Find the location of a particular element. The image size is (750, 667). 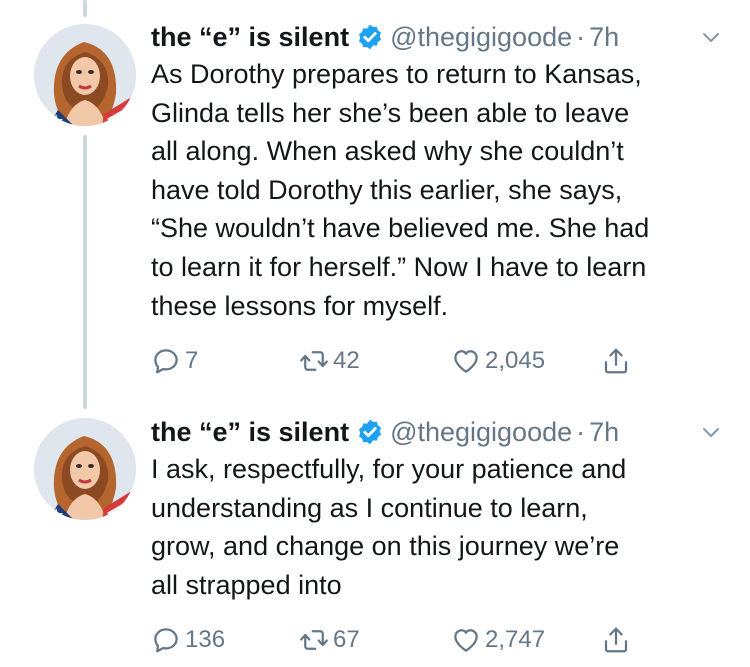

tweet-text-line: grow, and change on this journey we’re is located at coordinates (385, 546).